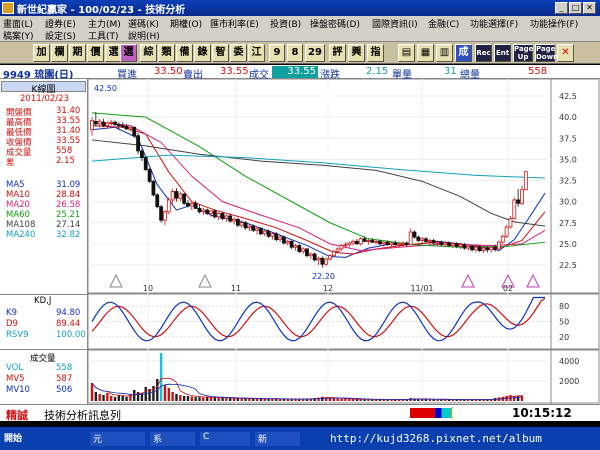 This screenshot has width=600, height=450. Describe the element at coordinates (569, 381) in the screenshot. I see `vol-tick-label: 2000` at that location.